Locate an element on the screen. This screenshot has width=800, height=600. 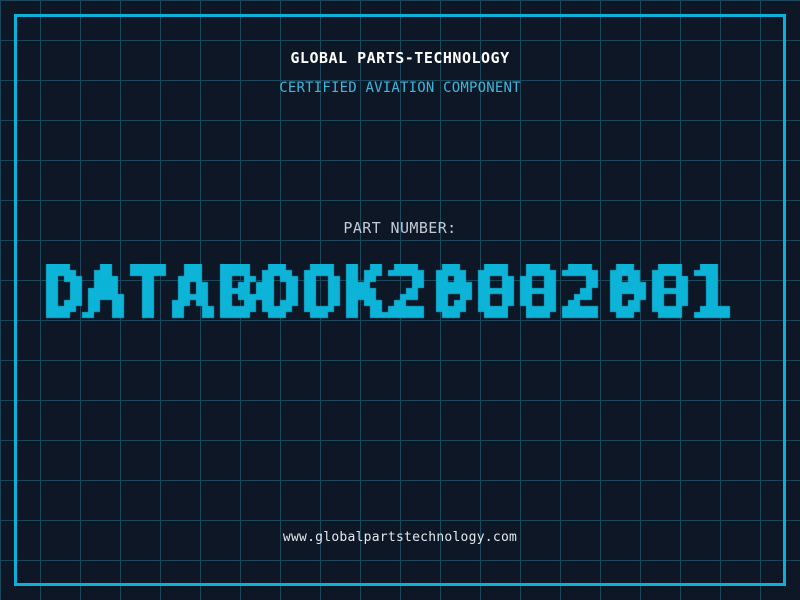
part-number-label: PART NUMBER: is located at coordinates (400, 228).